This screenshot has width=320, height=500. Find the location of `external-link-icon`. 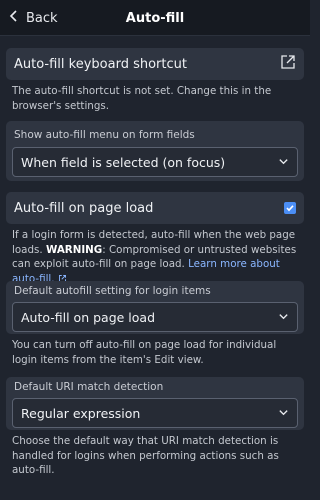

external-link-icon is located at coordinates (288, 64).